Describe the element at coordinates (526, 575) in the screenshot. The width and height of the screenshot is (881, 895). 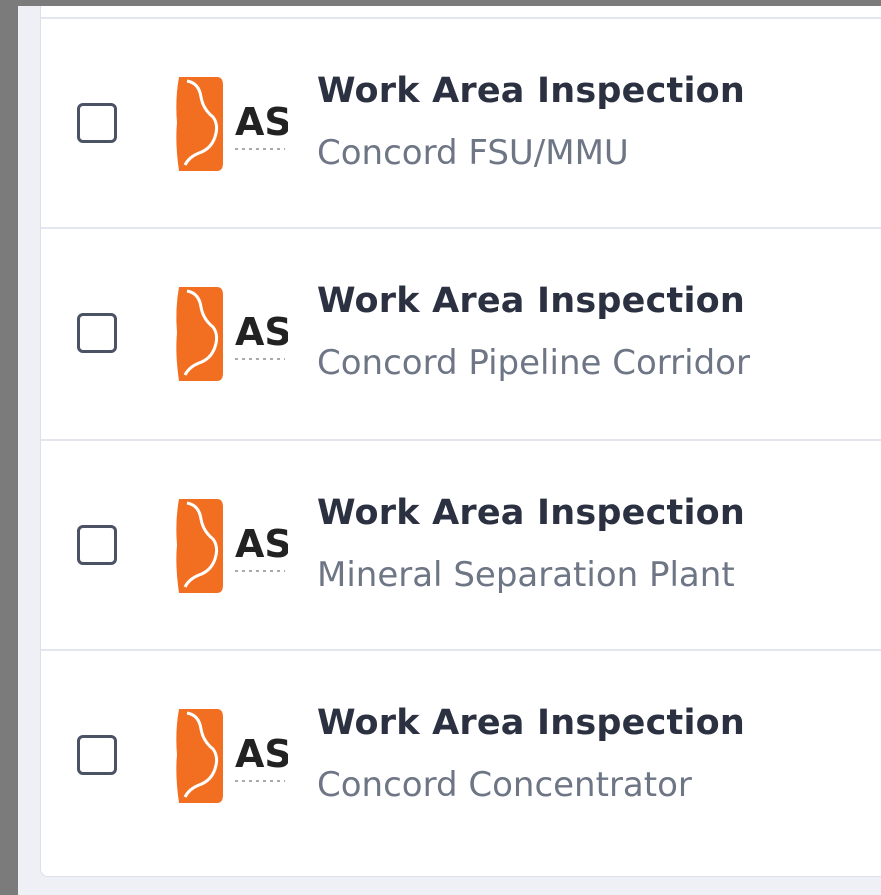
I see `item-location: Mineral Separation Plant` at that location.